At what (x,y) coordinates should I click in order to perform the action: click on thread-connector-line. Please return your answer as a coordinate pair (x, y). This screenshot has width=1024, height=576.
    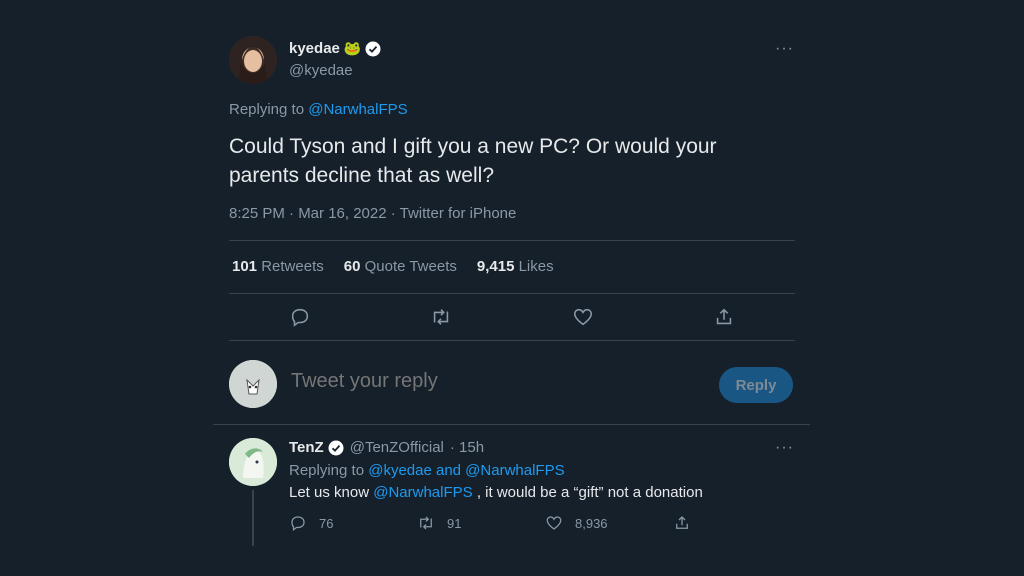
    Looking at the image, I should click on (253, 518).